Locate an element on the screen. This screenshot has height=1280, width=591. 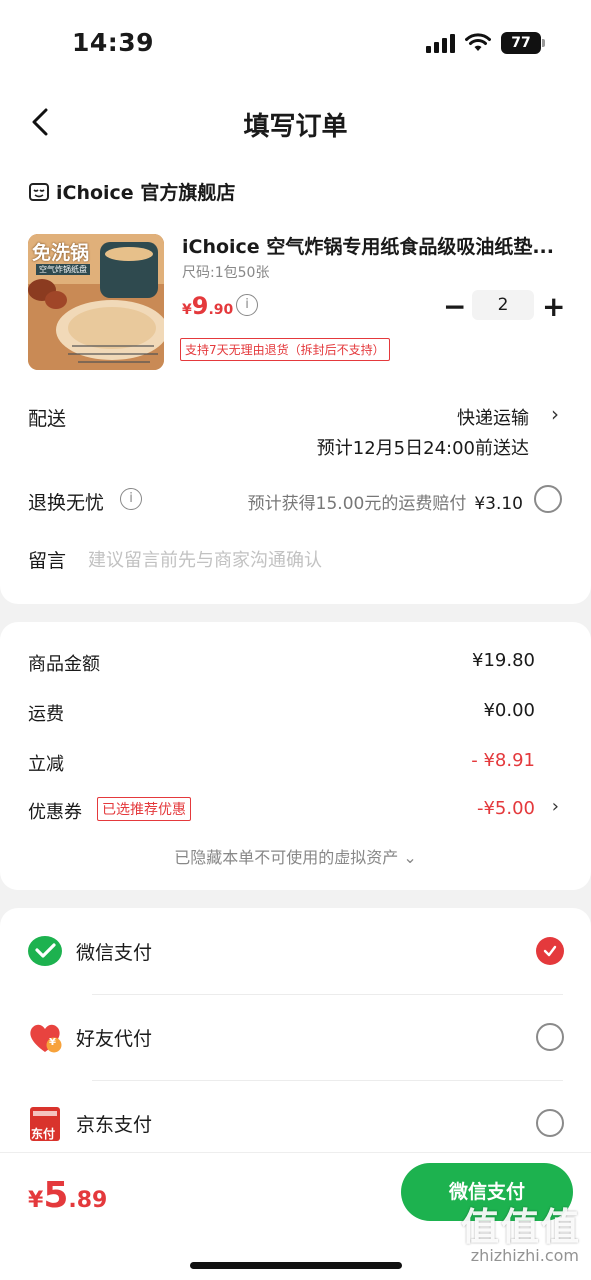
jd-pay-icon-text: 东付 is located at coordinates (43, 1134).